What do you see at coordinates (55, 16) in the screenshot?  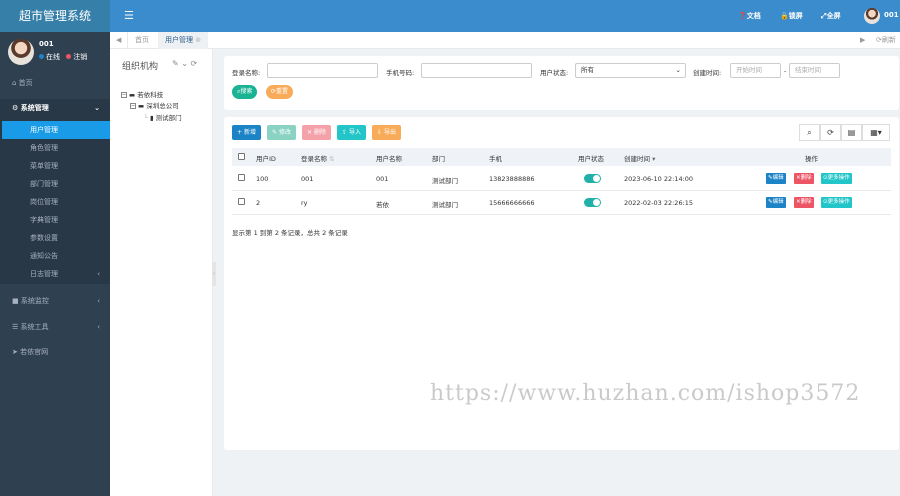 I see `app-title: 超市管理系统` at bounding box center [55, 16].